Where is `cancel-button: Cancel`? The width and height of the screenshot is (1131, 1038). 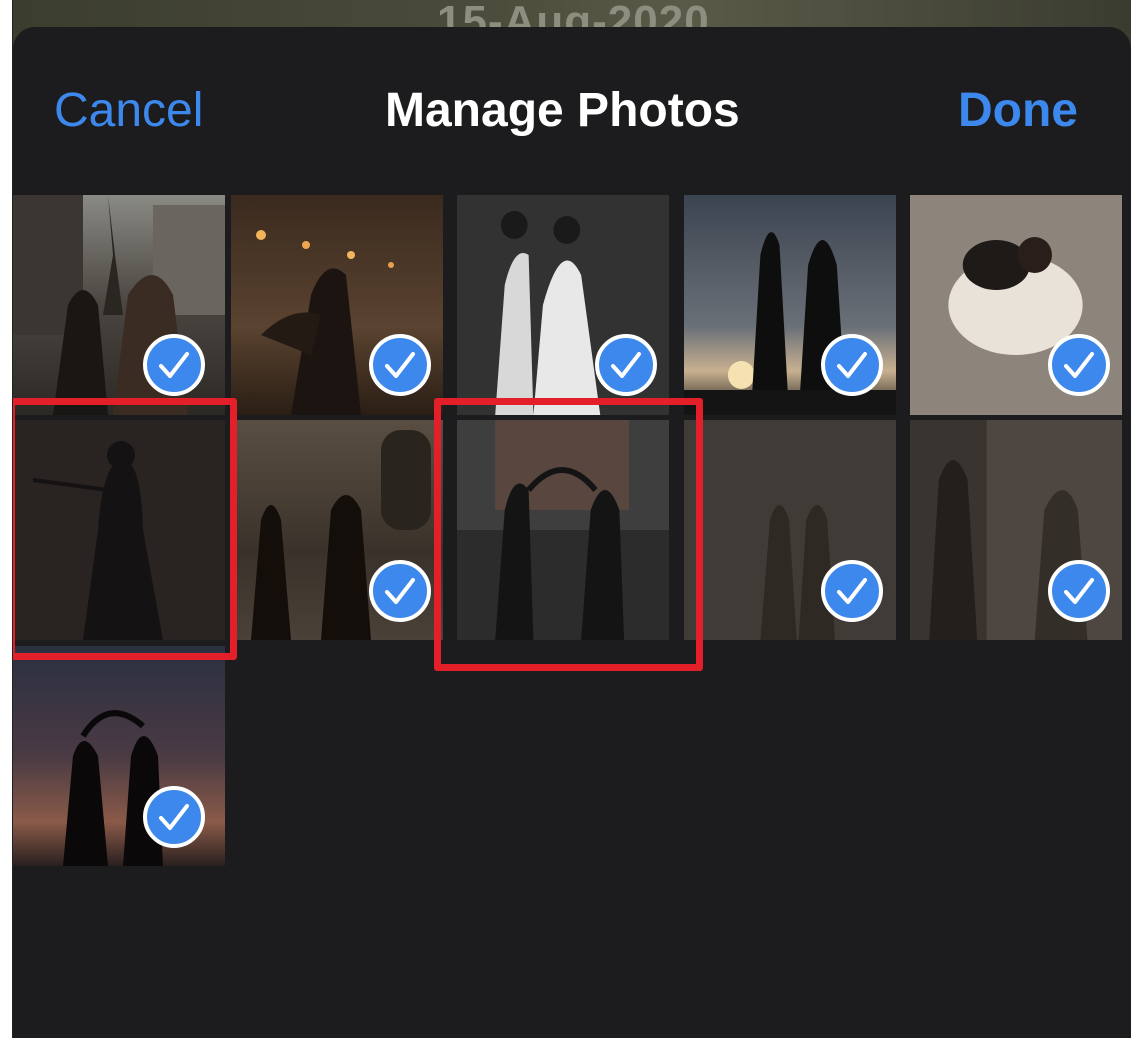
cancel-button: Cancel is located at coordinates (128, 111).